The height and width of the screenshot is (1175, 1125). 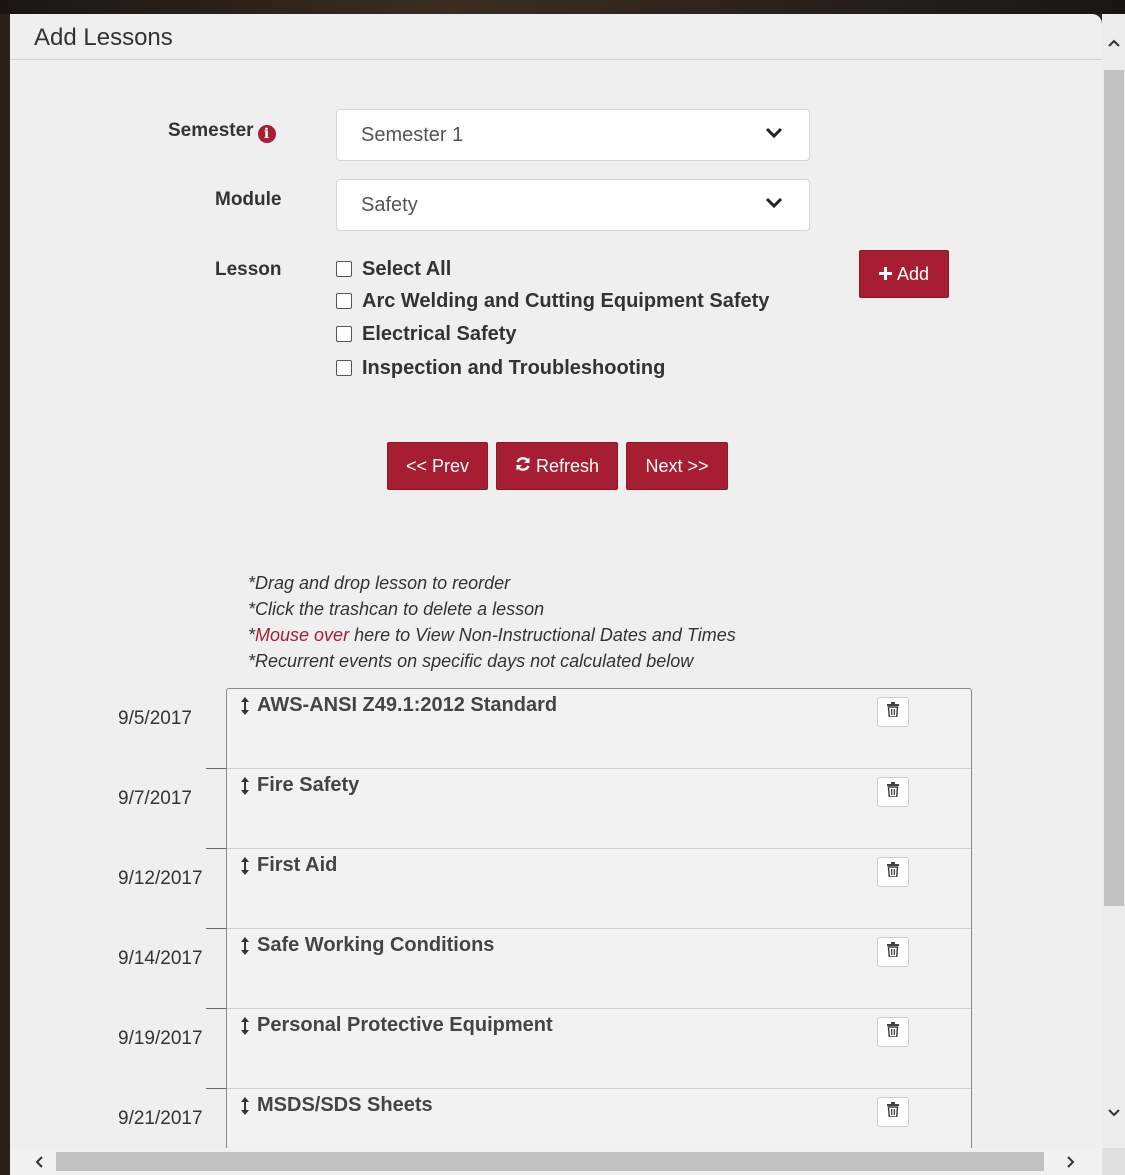 What do you see at coordinates (297, 865) in the screenshot?
I see `lesson-title: First Aid` at bounding box center [297, 865].